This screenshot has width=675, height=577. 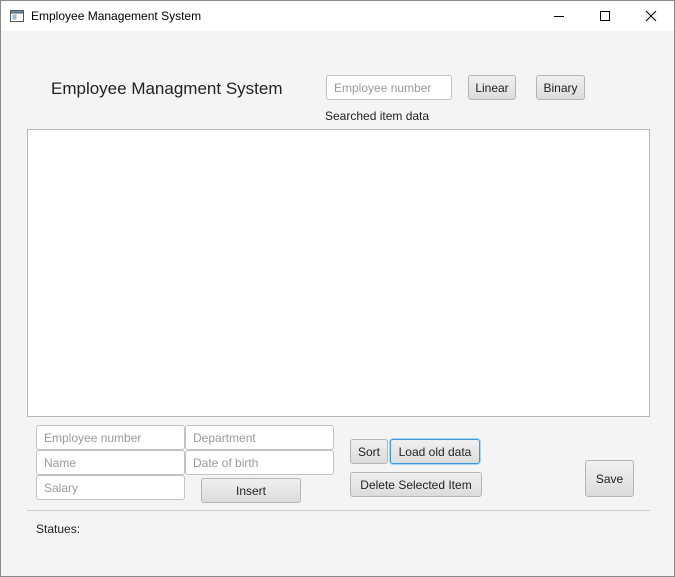 I want to click on binary-search-button: Binary, so click(x=560, y=87).